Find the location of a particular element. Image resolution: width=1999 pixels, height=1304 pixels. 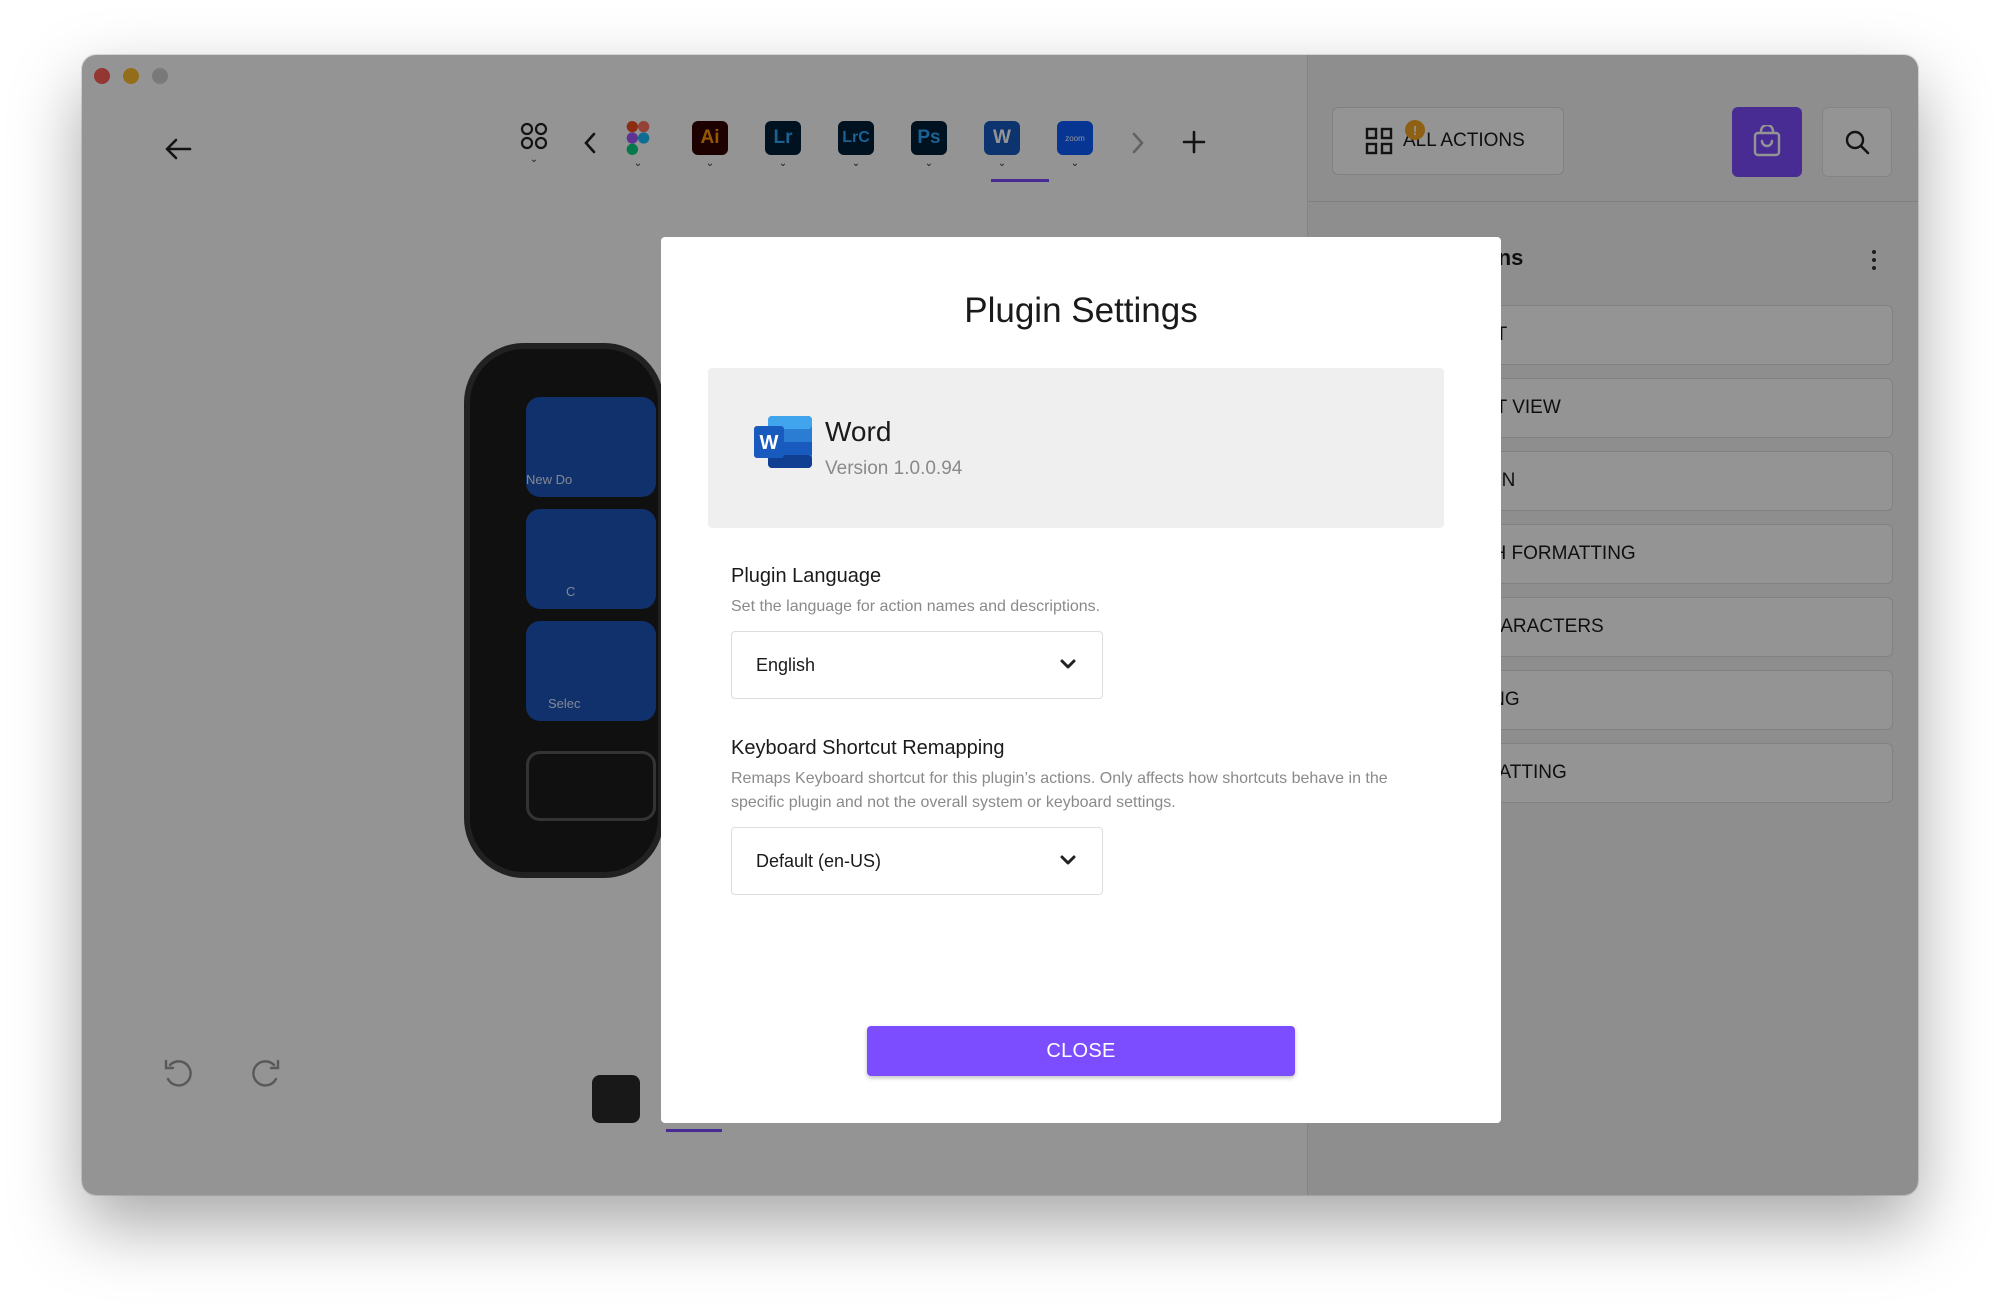

plugin-version: Version 1.0.0.94 is located at coordinates (894, 468).